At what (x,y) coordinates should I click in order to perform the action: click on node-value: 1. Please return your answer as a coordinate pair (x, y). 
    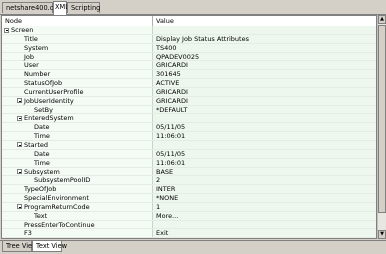
    Looking at the image, I should click on (158, 206).